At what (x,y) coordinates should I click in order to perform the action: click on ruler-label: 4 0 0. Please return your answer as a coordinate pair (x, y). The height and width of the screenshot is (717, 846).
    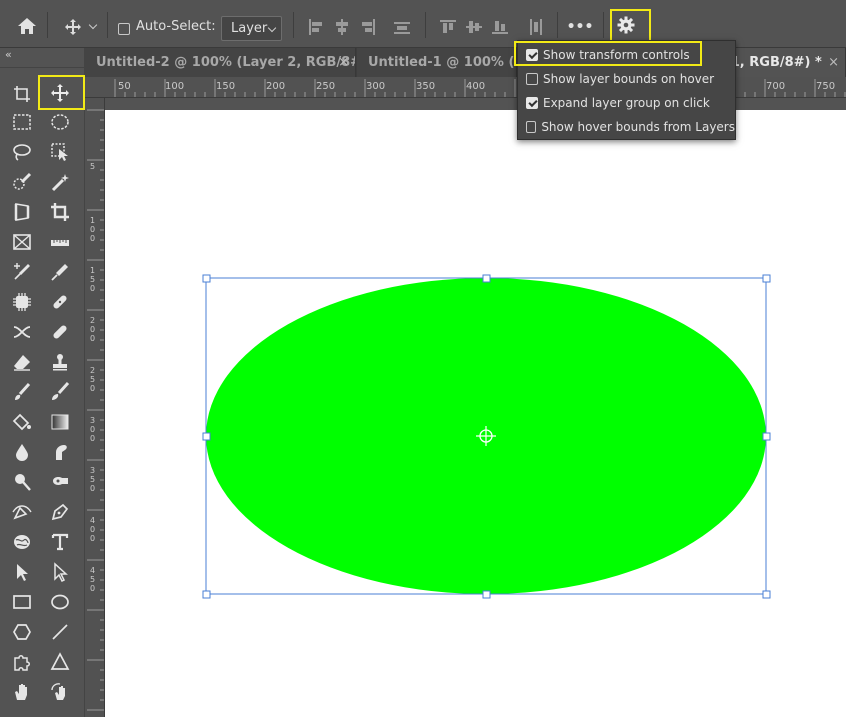
    Looking at the image, I should click on (93, 529).